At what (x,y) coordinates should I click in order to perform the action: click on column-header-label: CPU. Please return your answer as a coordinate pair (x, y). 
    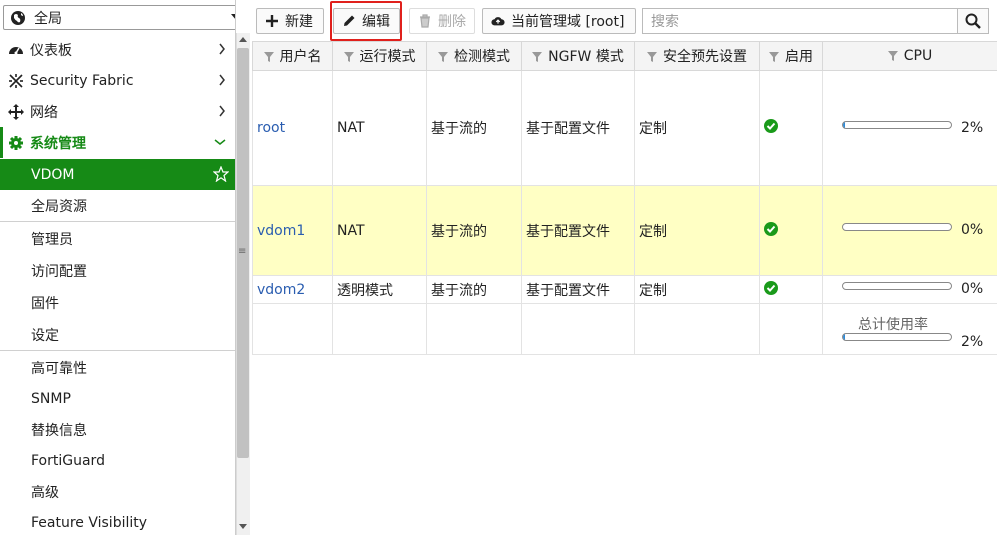
    Looking at the image, I should click on (918, 56).